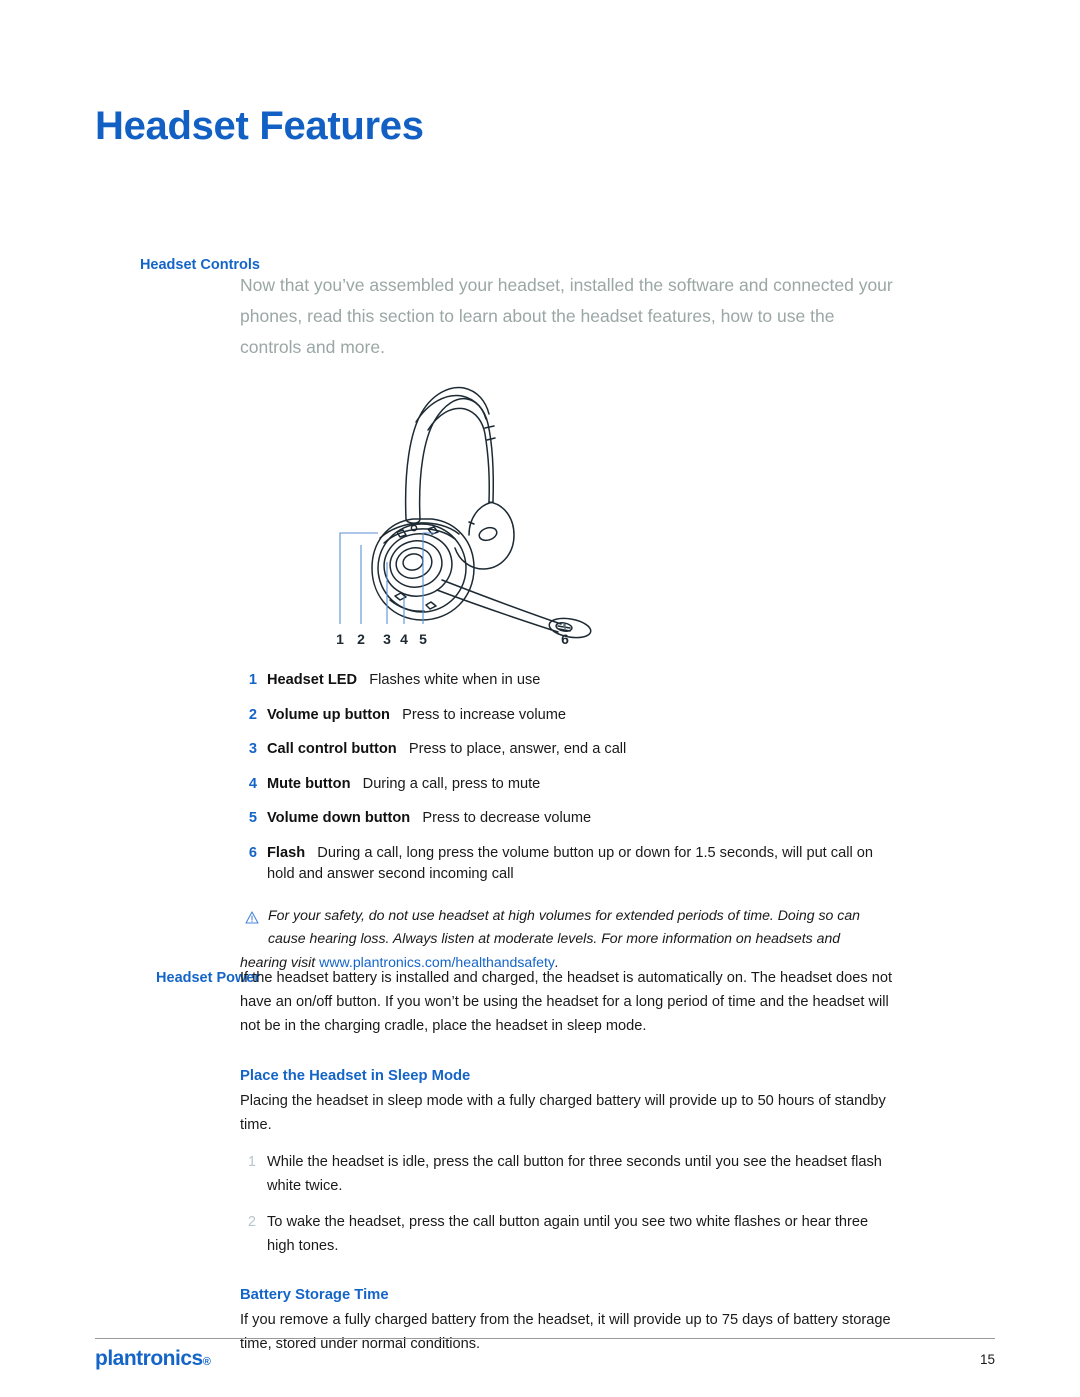 The height and width of the screenshot is (1397, 1080). What do you see at coordinates (252, 783) in the screenshot?
I see `feature-number: 4` at bounding box center [252, 783].